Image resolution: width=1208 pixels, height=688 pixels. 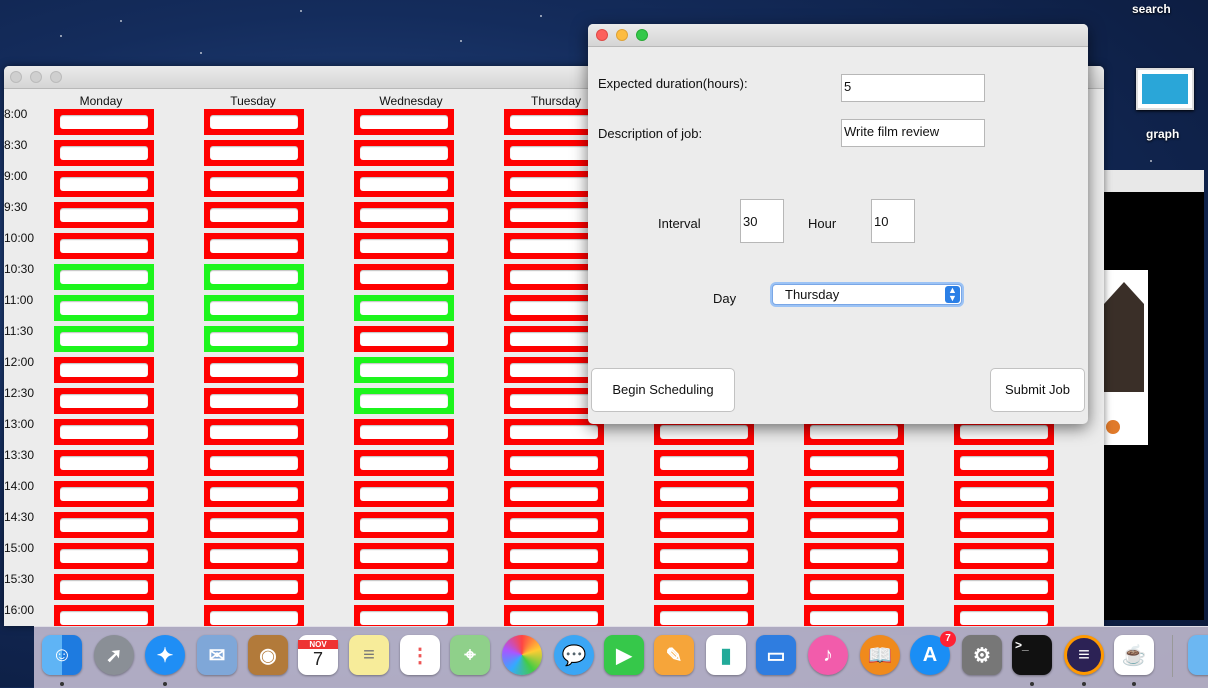 I want to click on hour-field: 10, so click(x=893, y=221).